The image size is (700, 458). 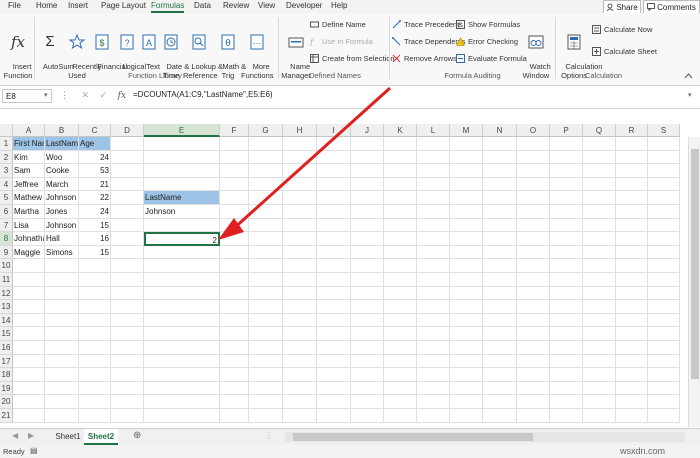 What do you see at coordinates (311, 159) in the screenshot?
I see `arrow-shaft` at bounding box center [311, 159].